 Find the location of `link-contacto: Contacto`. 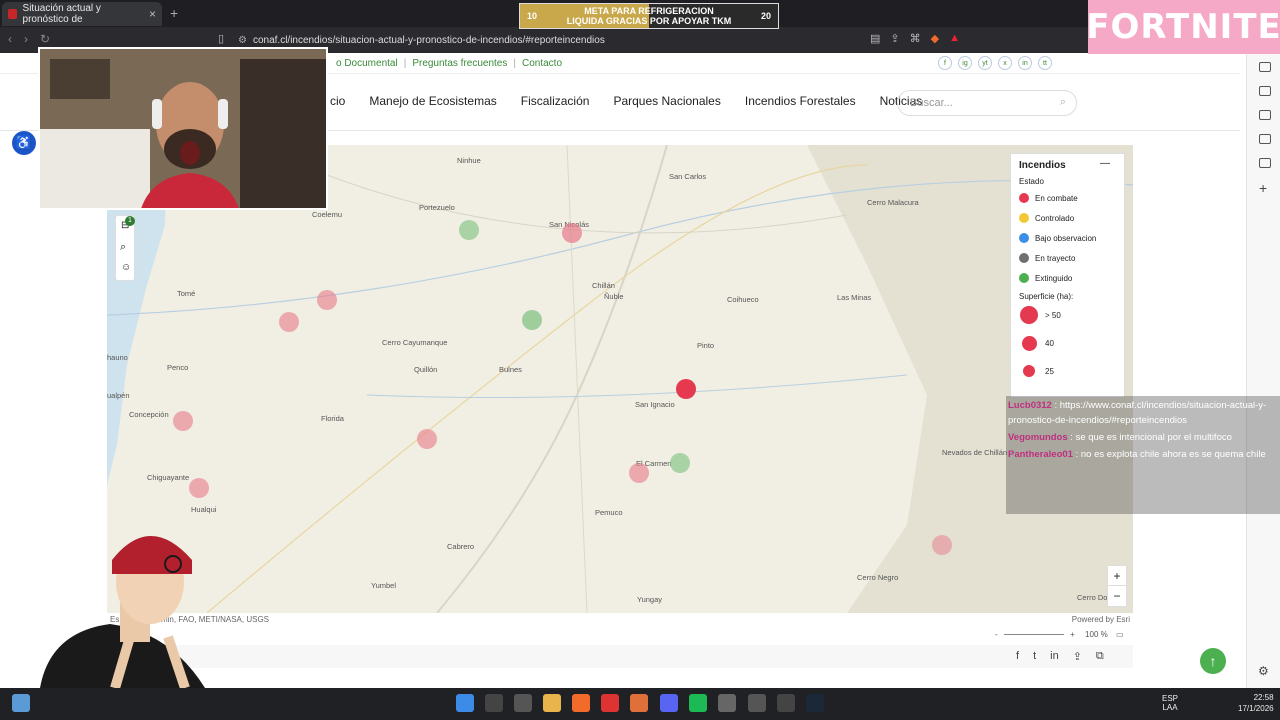

link-contacto: Contacto is located at coordinates (542, 63).